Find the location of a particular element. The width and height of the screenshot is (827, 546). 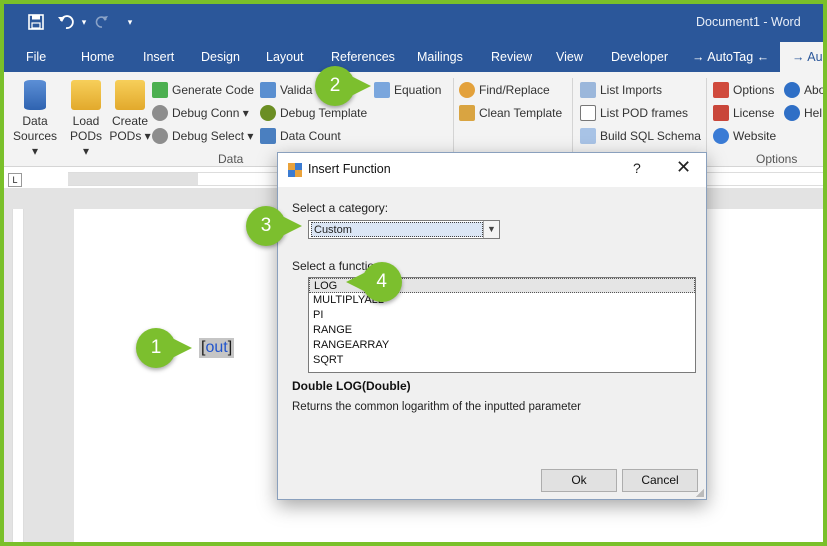

info-icon is located at coordinates (792, 90).